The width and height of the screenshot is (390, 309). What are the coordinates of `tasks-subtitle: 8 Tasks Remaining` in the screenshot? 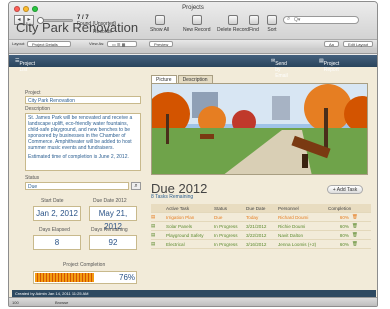 It's located at (172, 197).